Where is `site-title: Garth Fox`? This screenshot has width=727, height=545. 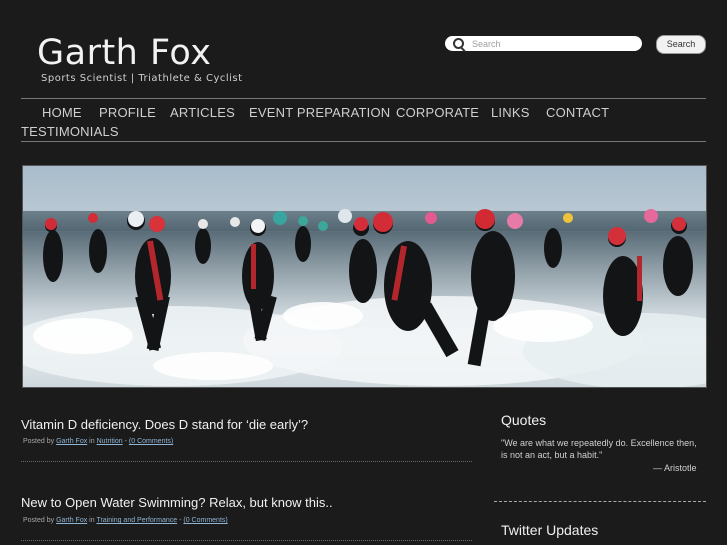 site-title: Garth Fox is located at coordinates (124, 53).